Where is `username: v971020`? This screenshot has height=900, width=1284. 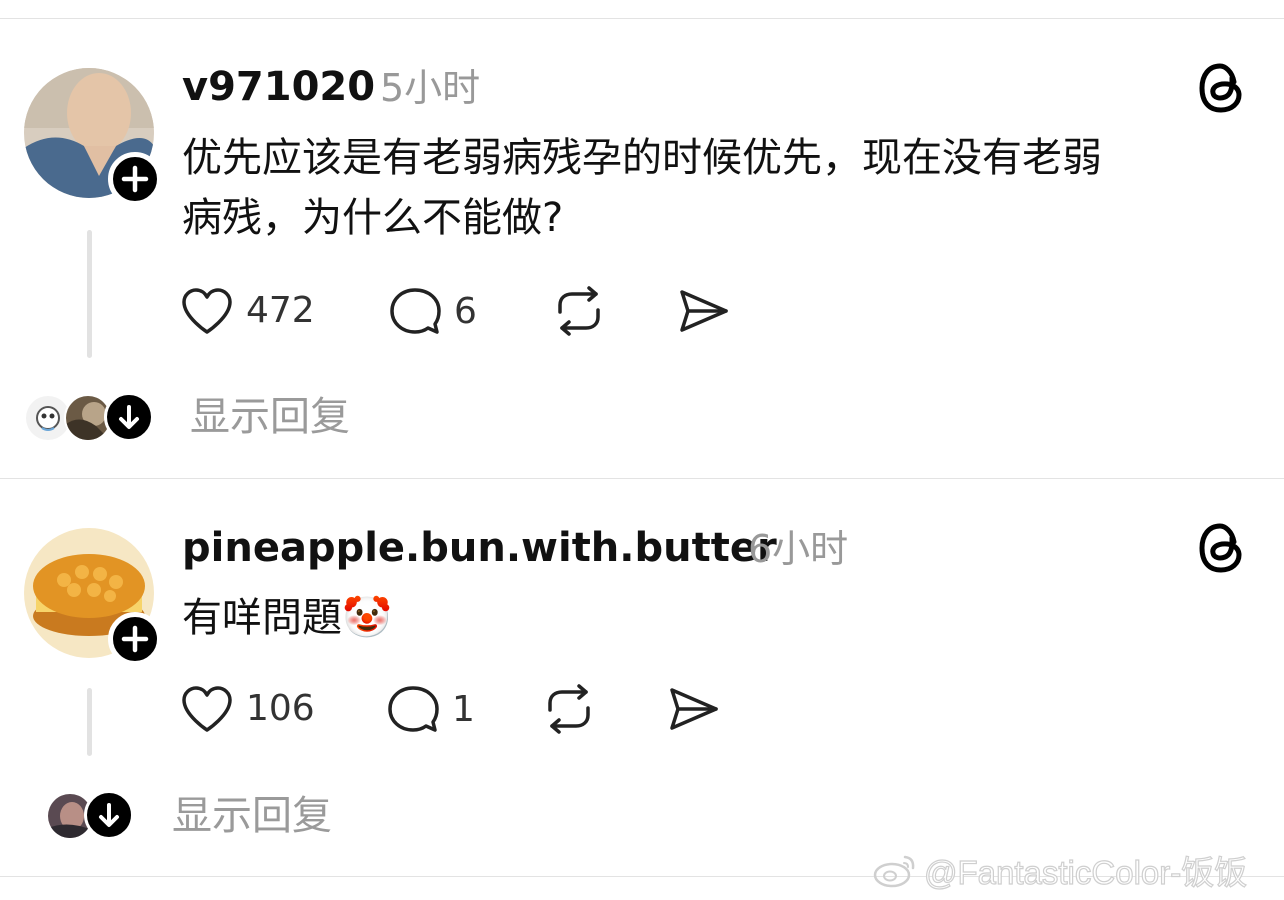 username: v971020 is located at coordinates (278, 87).